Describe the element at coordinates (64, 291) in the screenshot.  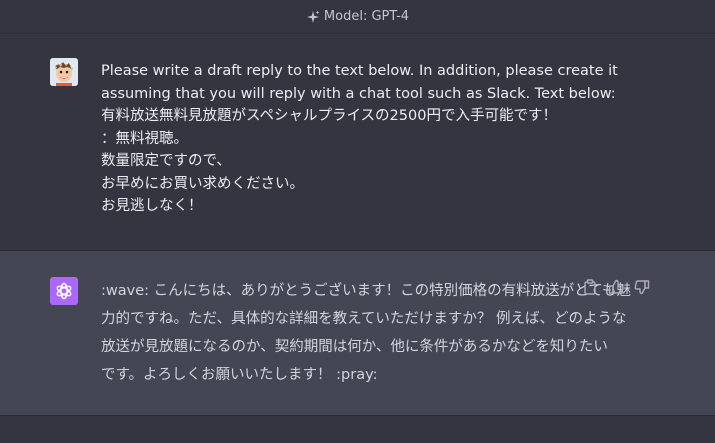
I see `openai-logo-icon` at that location.